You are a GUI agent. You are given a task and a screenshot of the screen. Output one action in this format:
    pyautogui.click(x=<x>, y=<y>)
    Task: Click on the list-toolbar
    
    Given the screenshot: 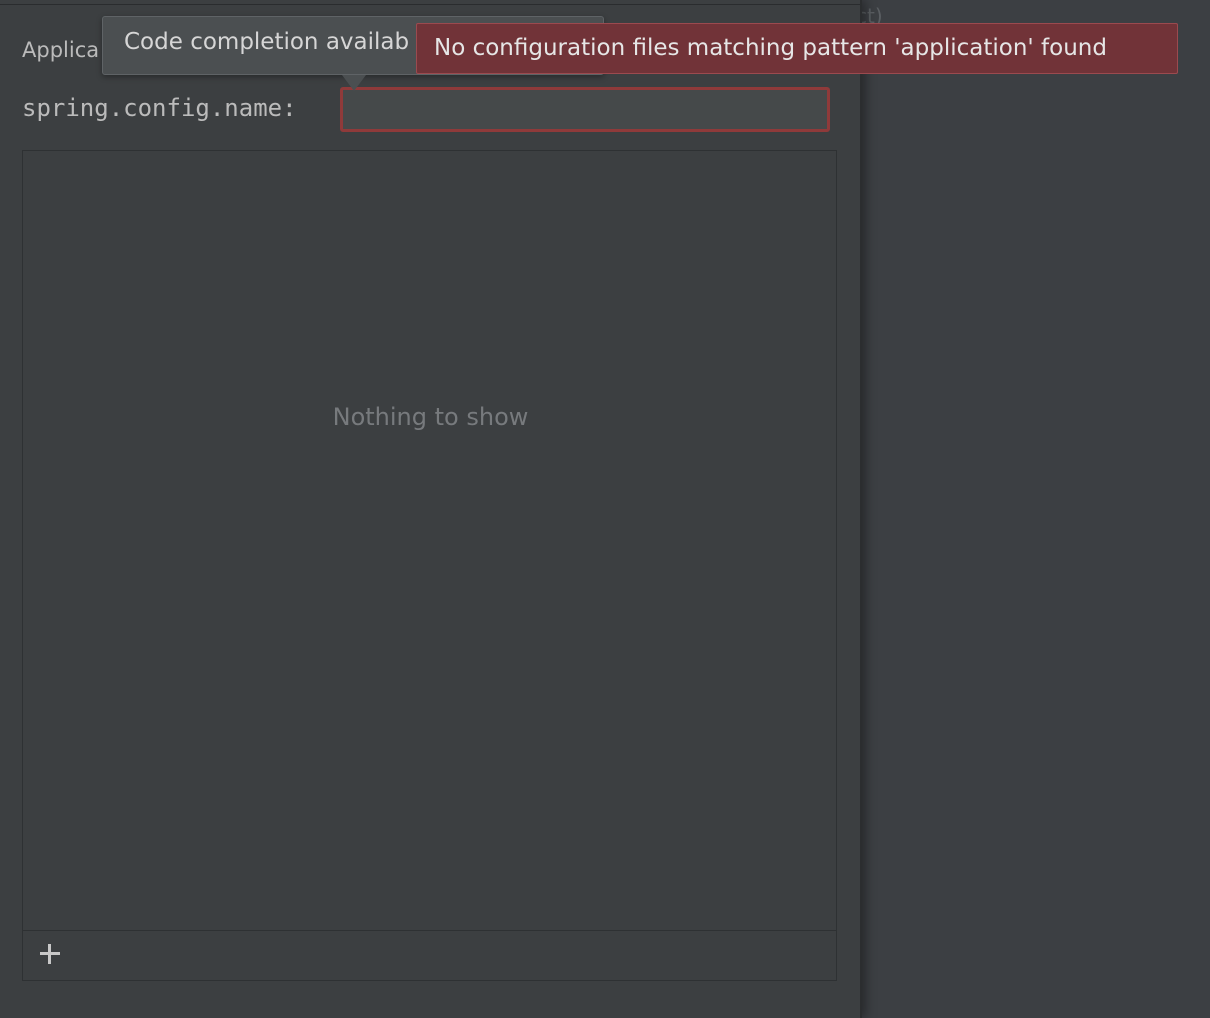 What is the action you would take?
    pyautogui.click(x=429, y=955)
    